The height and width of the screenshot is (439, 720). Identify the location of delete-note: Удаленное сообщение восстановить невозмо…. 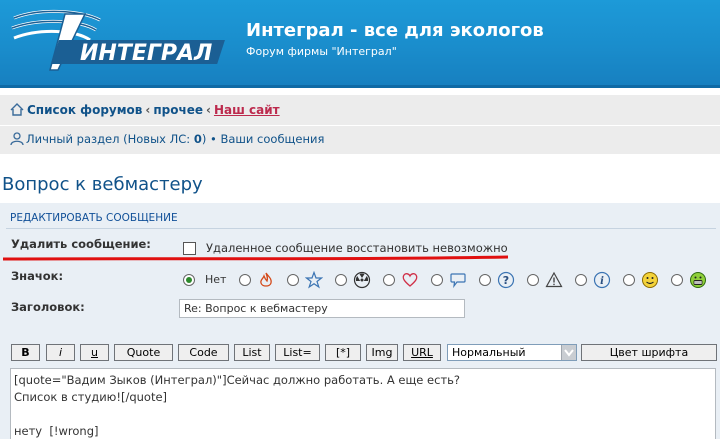
(357, 248).